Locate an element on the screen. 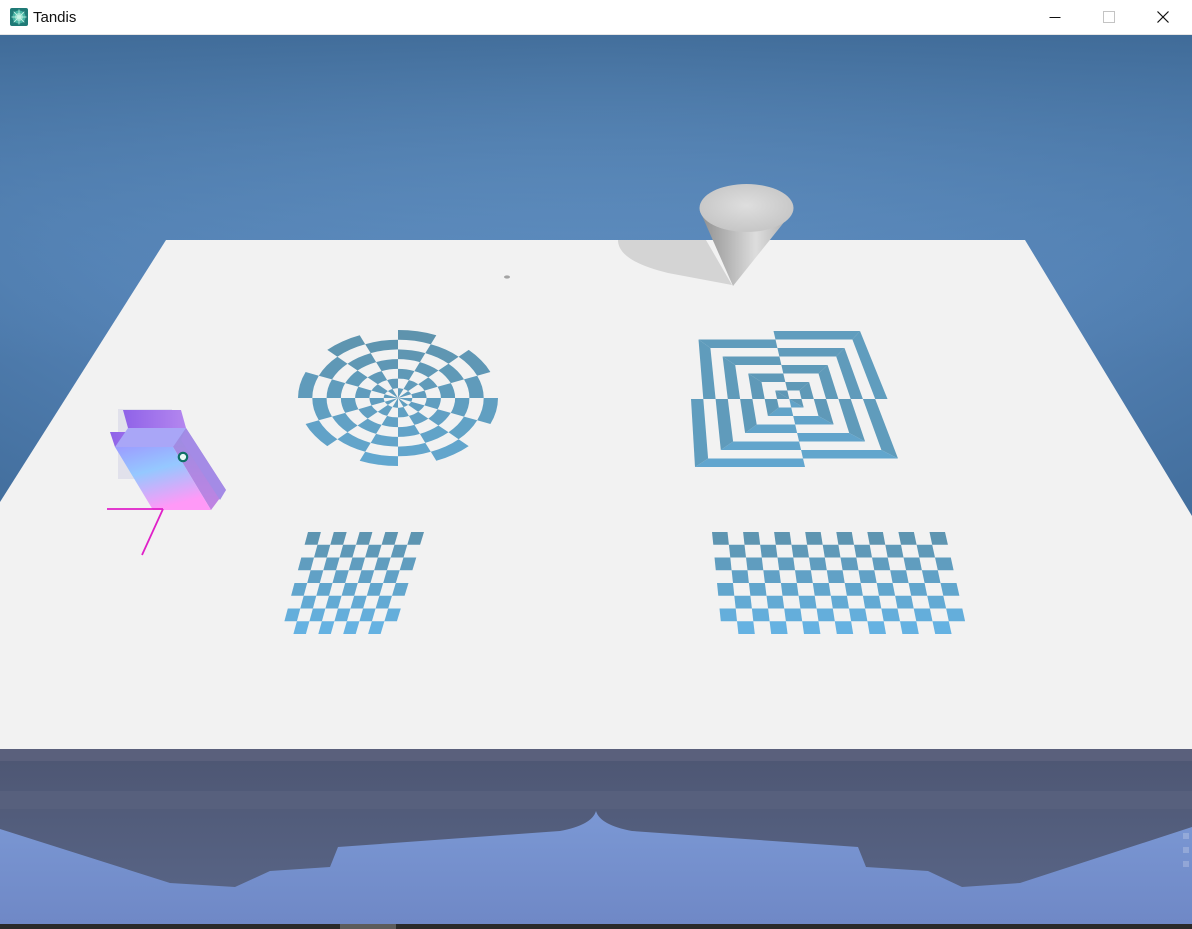 The image size is (1192, 929). window-title: Tandis is located at coordinates (55, 17).